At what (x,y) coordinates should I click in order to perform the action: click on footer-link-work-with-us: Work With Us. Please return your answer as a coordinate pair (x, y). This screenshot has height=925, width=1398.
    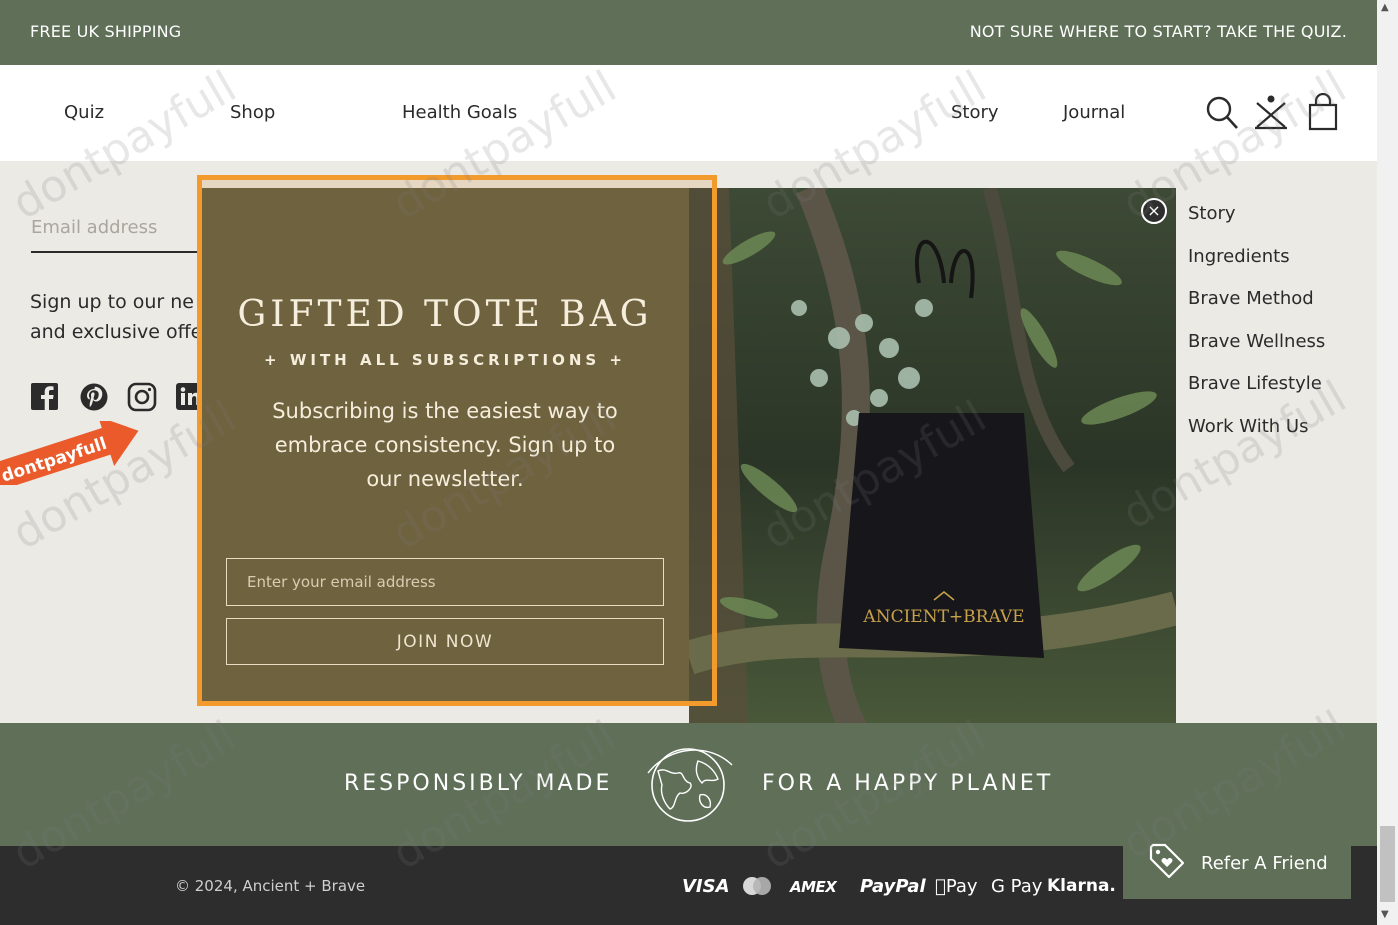
    Looking at the image, I should click on (1256, 437).